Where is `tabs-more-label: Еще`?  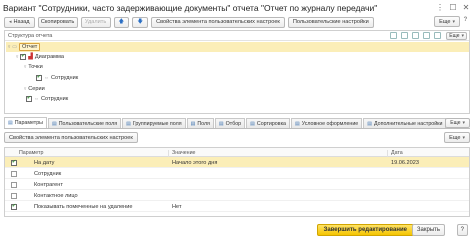 tabs-more-label: Еще is located at coordinates (455, 123).